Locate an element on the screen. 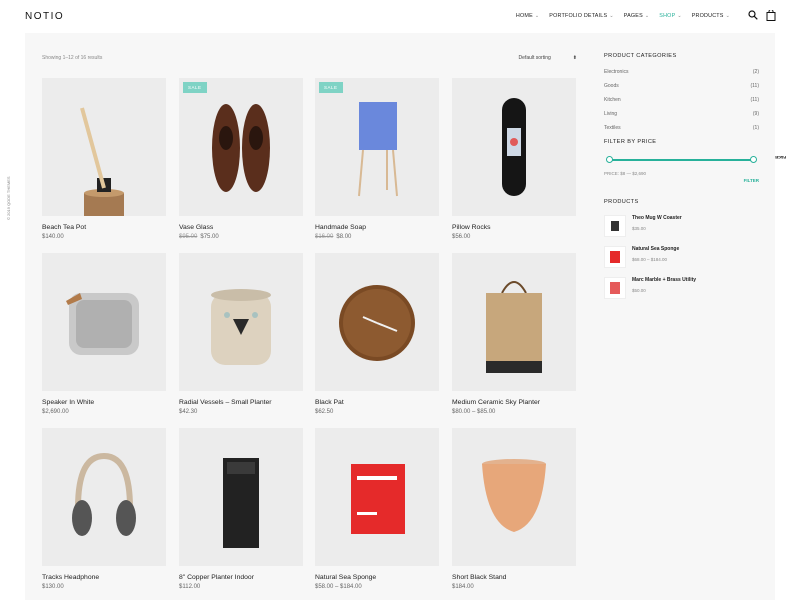 The width and height of the screenshot is (800, 600). products-widget-title: PRODUCTS is located at coordinates (621, 202).